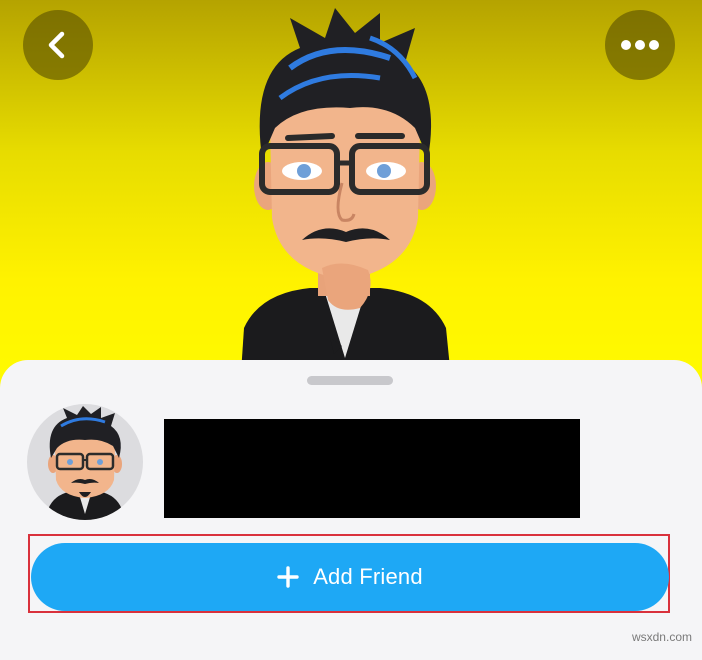  I want to click on bitmoji-avatar, so click(85, 462).